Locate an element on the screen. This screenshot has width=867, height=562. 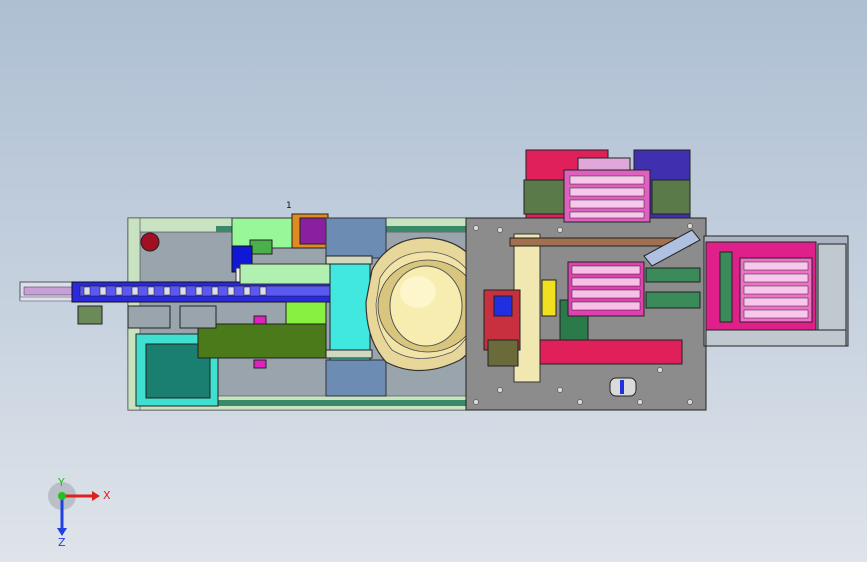
x-axis-arrowhead is located at coordinates (96, 496).